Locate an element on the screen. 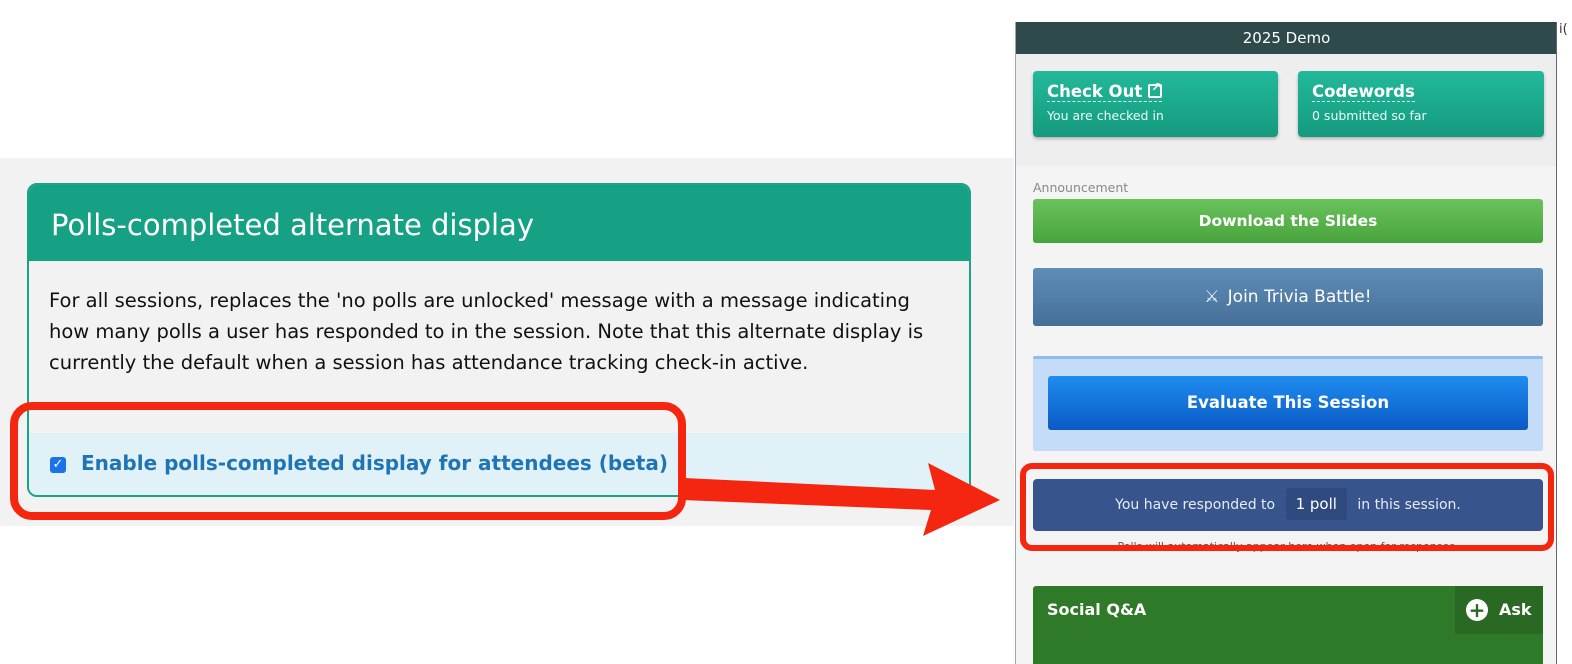  callout-box-setting is located at coordinates (348, 461).